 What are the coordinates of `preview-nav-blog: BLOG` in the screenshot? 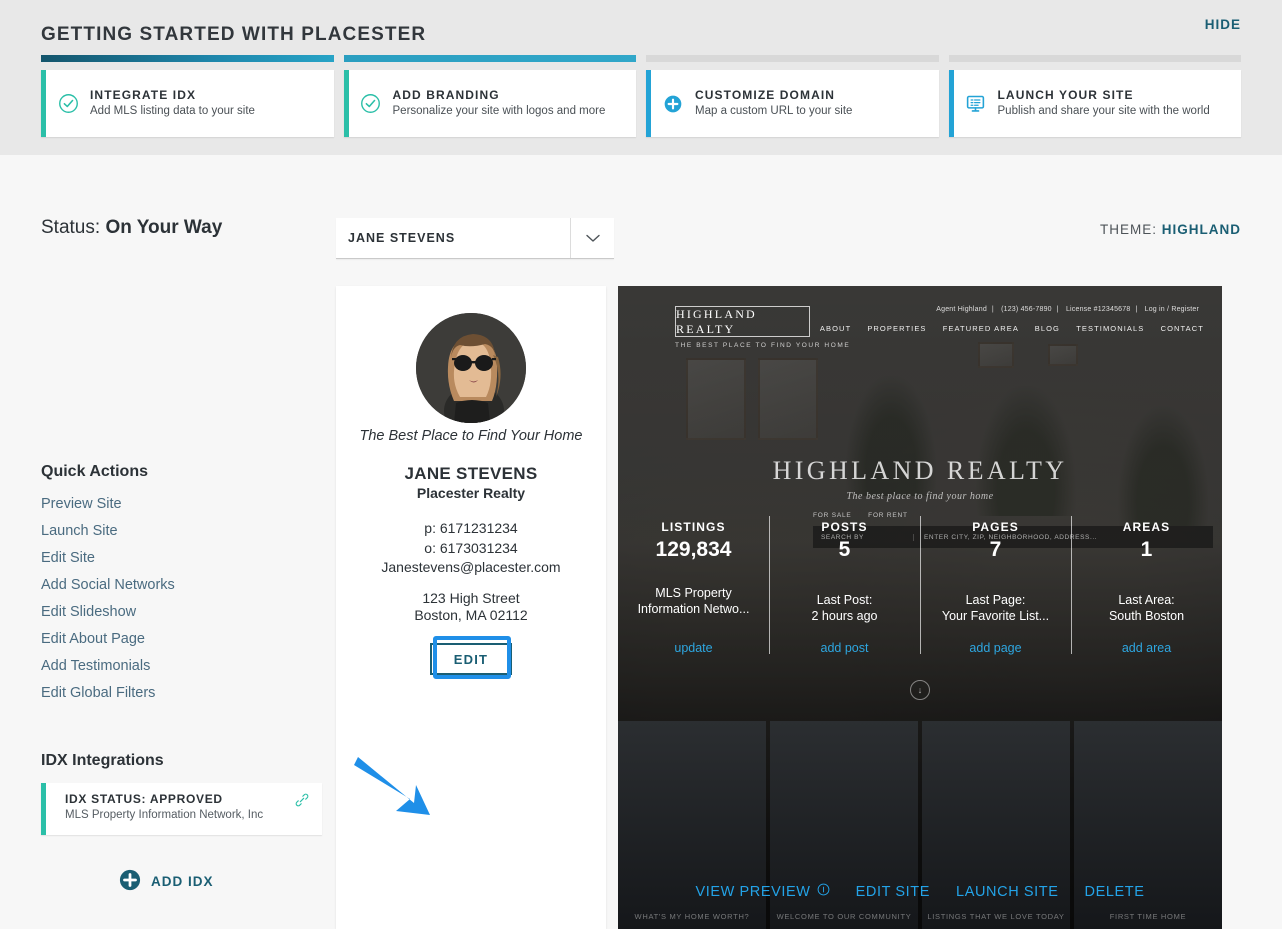 It's located at (1047, 328).